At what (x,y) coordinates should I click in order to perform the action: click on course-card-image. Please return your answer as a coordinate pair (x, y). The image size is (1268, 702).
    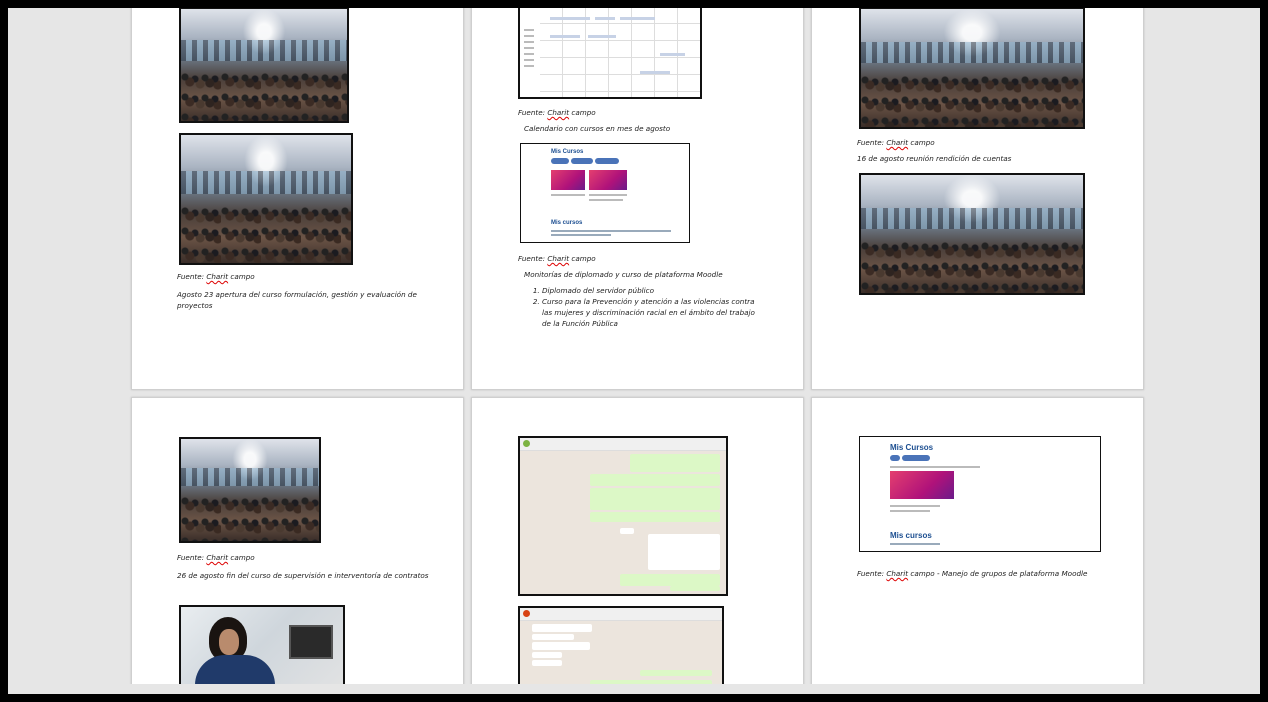
    Looking at the image, I should click on (922, 485).